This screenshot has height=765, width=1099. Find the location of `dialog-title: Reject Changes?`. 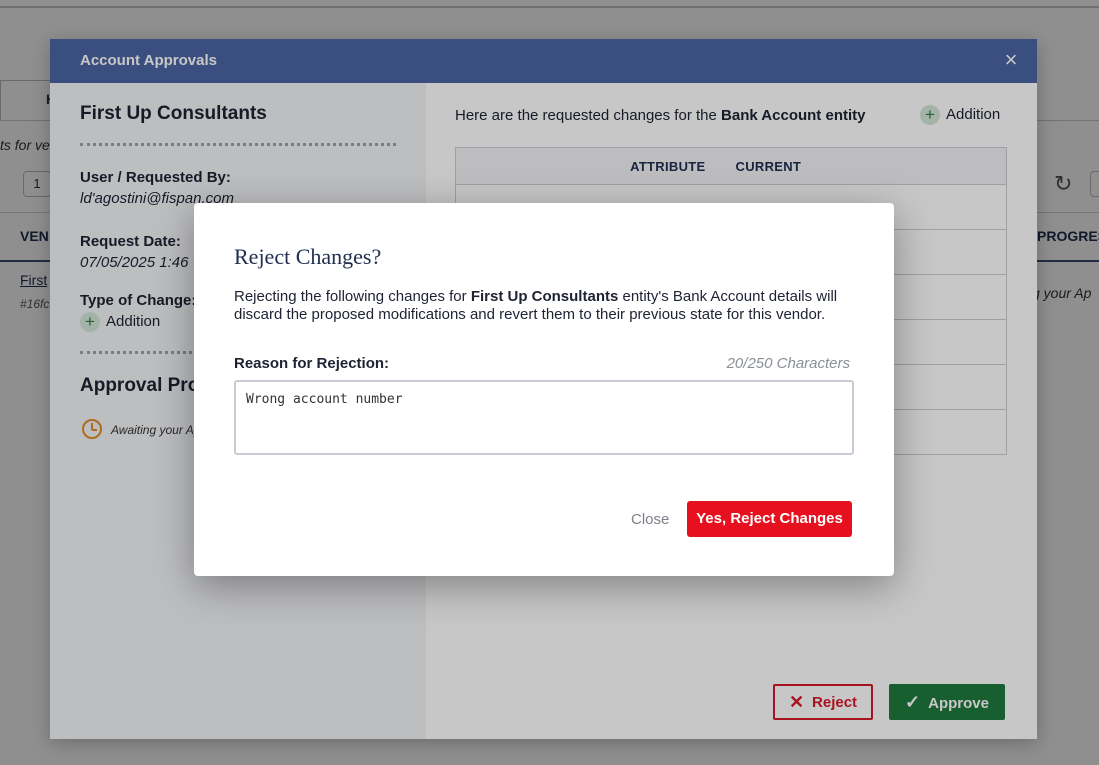

dialog-title: Reject Changes? is located at coordinates (308, 256).